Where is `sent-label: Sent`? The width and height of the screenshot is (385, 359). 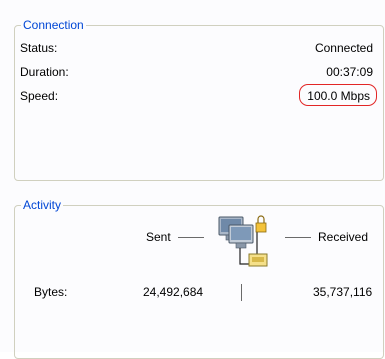
sent-label: Sent is located at coordinates (158, 237).